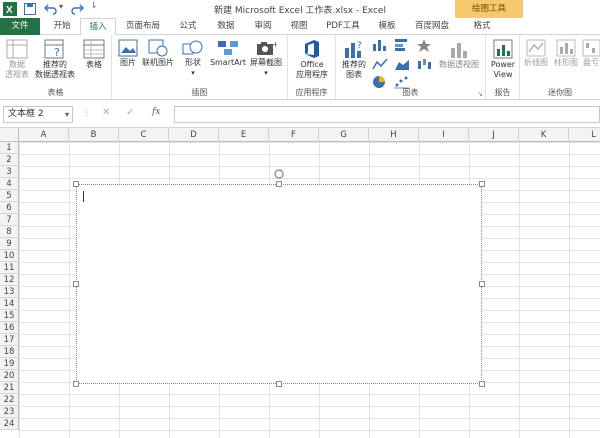 The width and height of the screenshot is (600, 438). I want to click on row-header-10: 10, so click(9, 256).